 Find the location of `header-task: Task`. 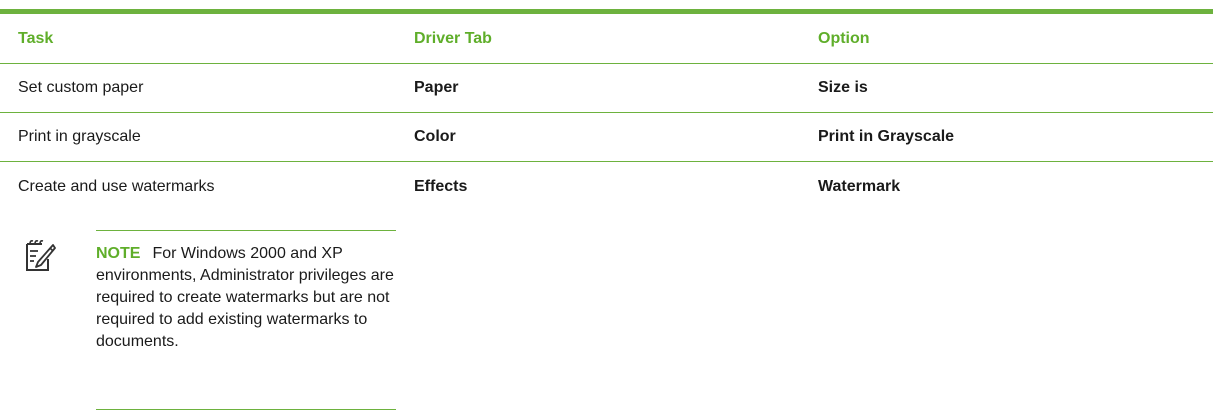

header-task: Task is located at coordinates (36, 38).